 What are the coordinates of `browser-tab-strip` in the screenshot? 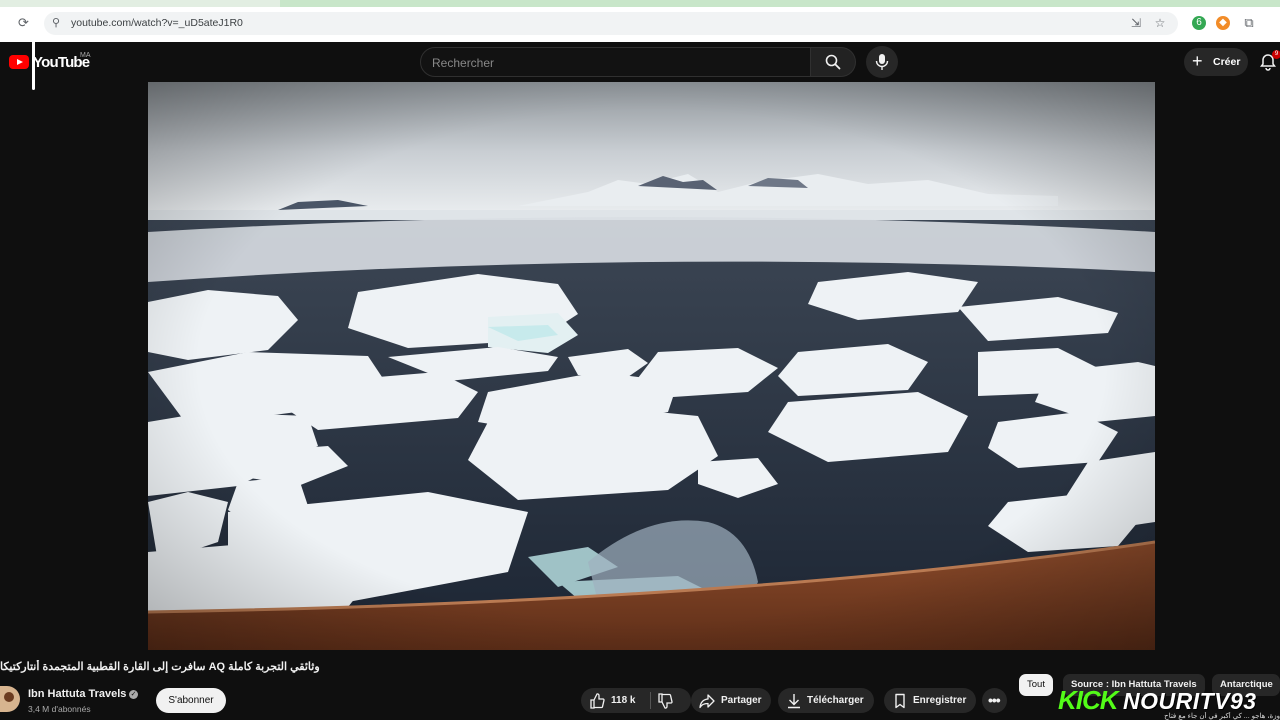 It's located at (640, 3).